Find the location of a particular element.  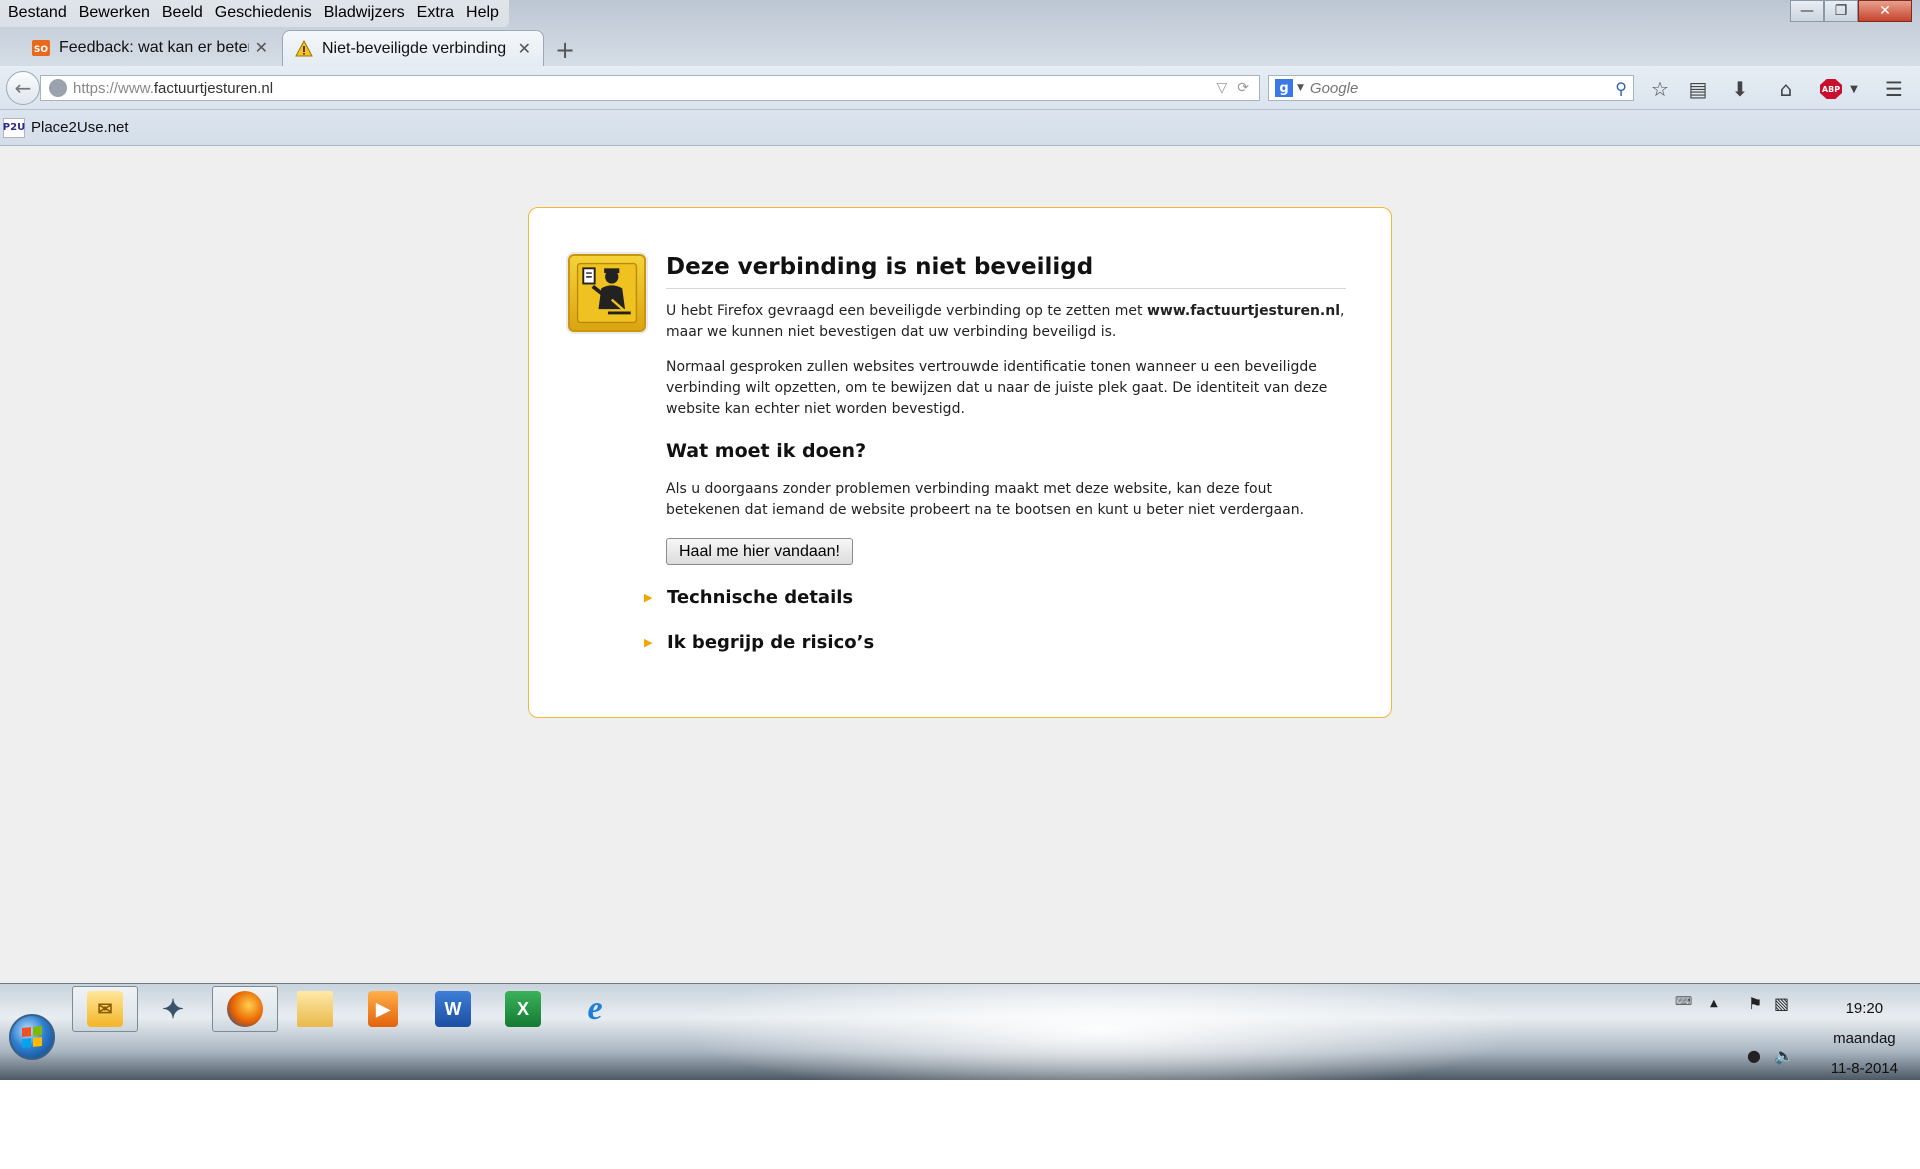

site-favicon-icon: SO is located at coordinates (41, 48).